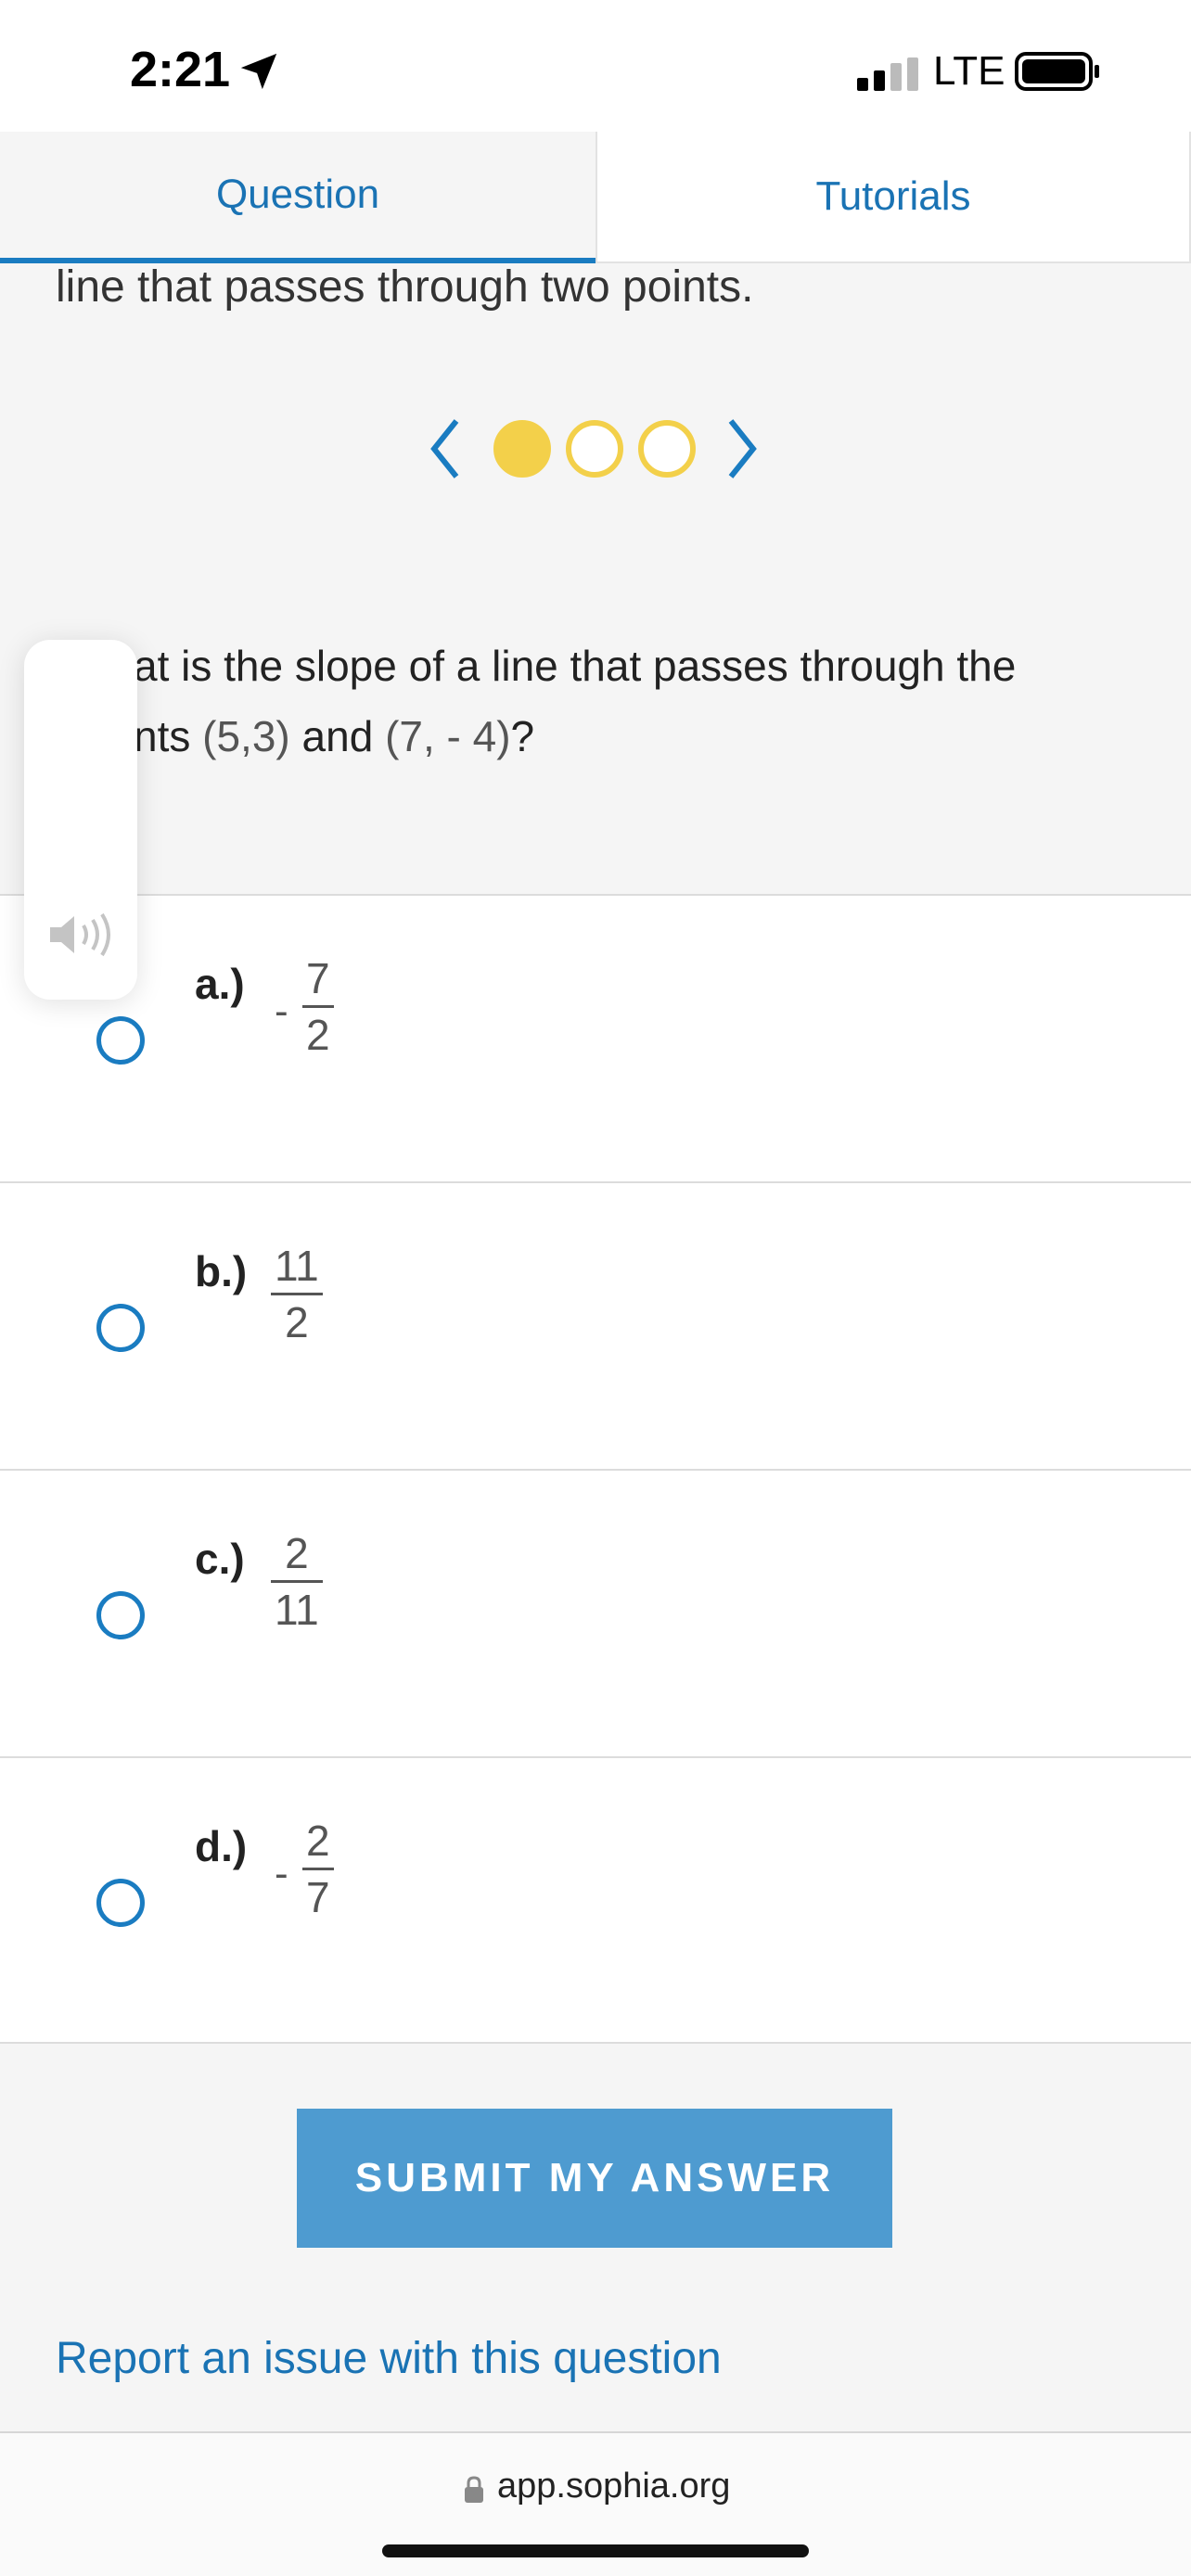 The height and width of the screenshot is (2576, 1191). I want to click on option-b: b.) 11 2, so click(595, 1325).